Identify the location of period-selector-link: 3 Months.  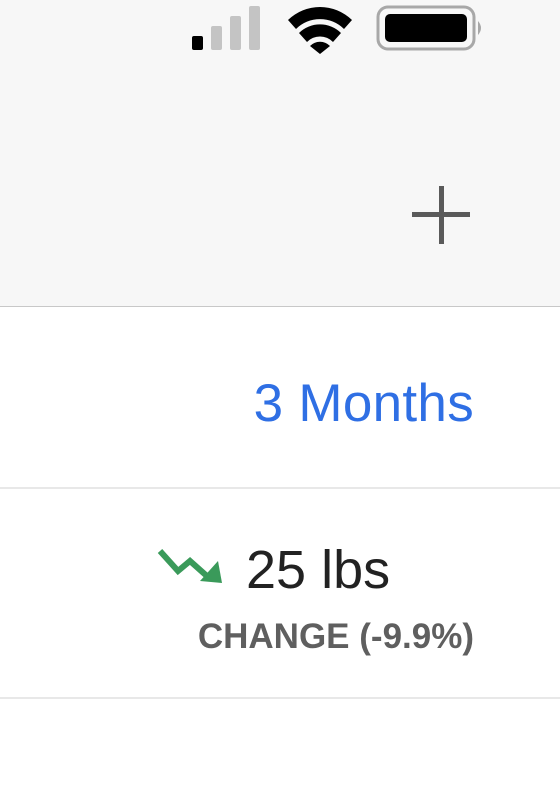
(364, 403).